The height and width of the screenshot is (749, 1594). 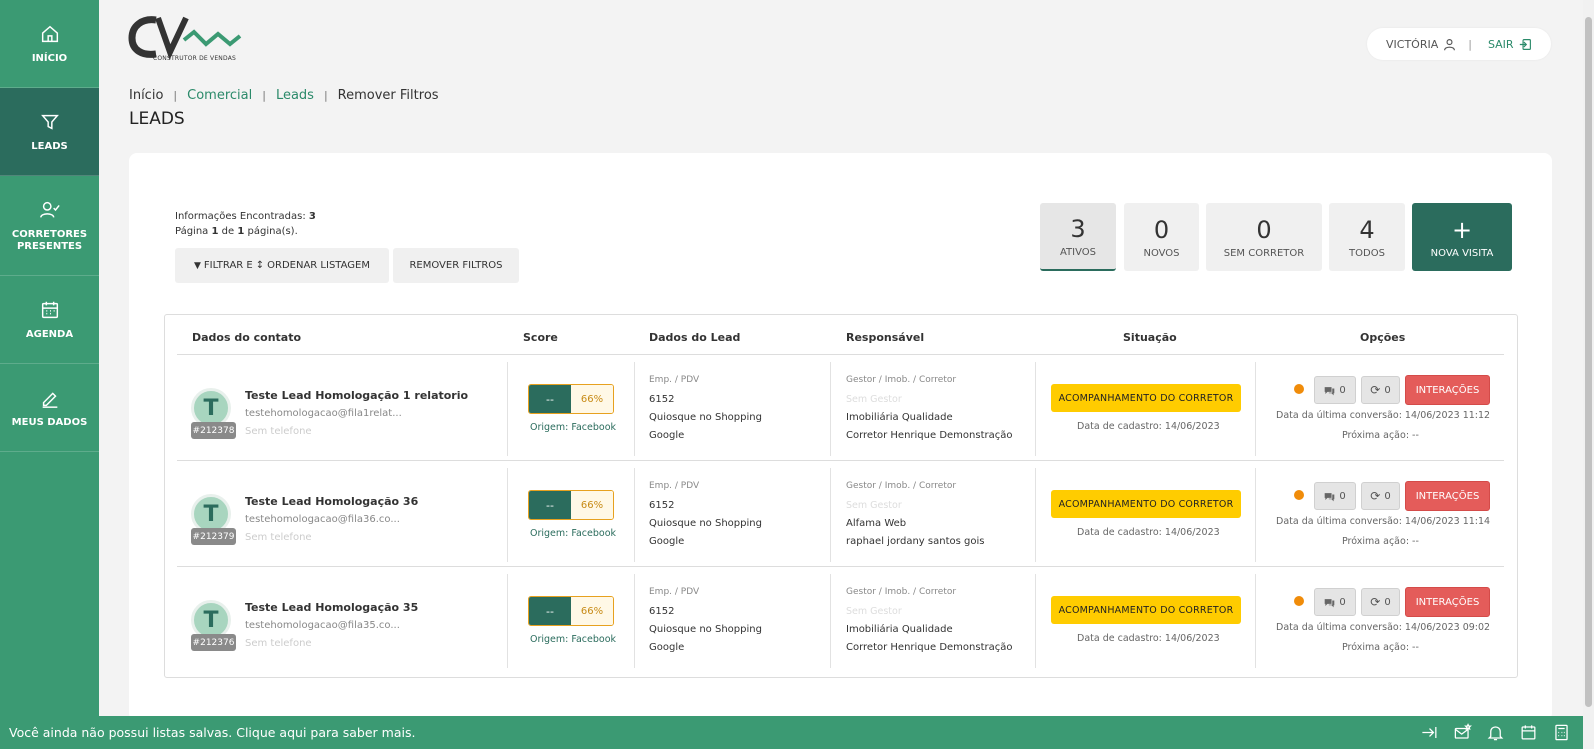 I want to click on chat-icon, so click(x=1330, y=390).